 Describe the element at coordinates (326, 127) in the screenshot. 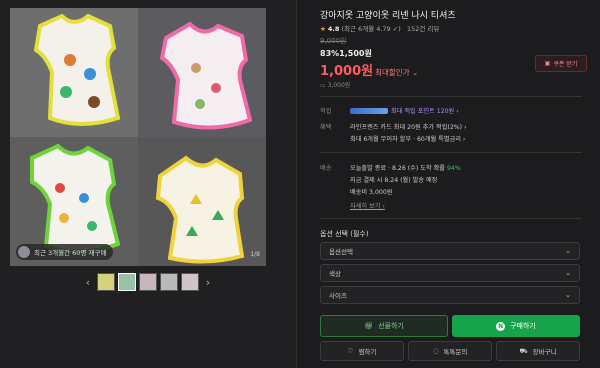

I see `card-label: 혜택` at that location.